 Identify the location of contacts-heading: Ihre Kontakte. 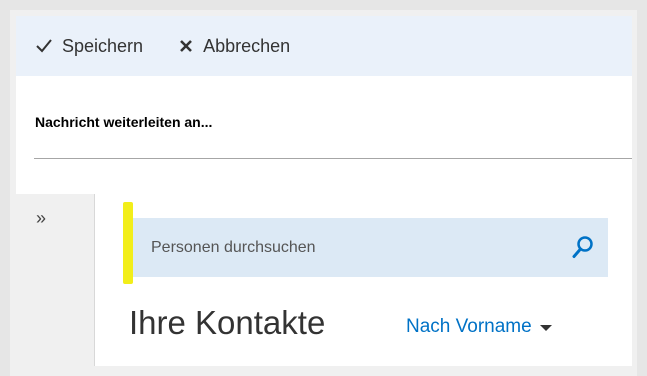
(227, 322).